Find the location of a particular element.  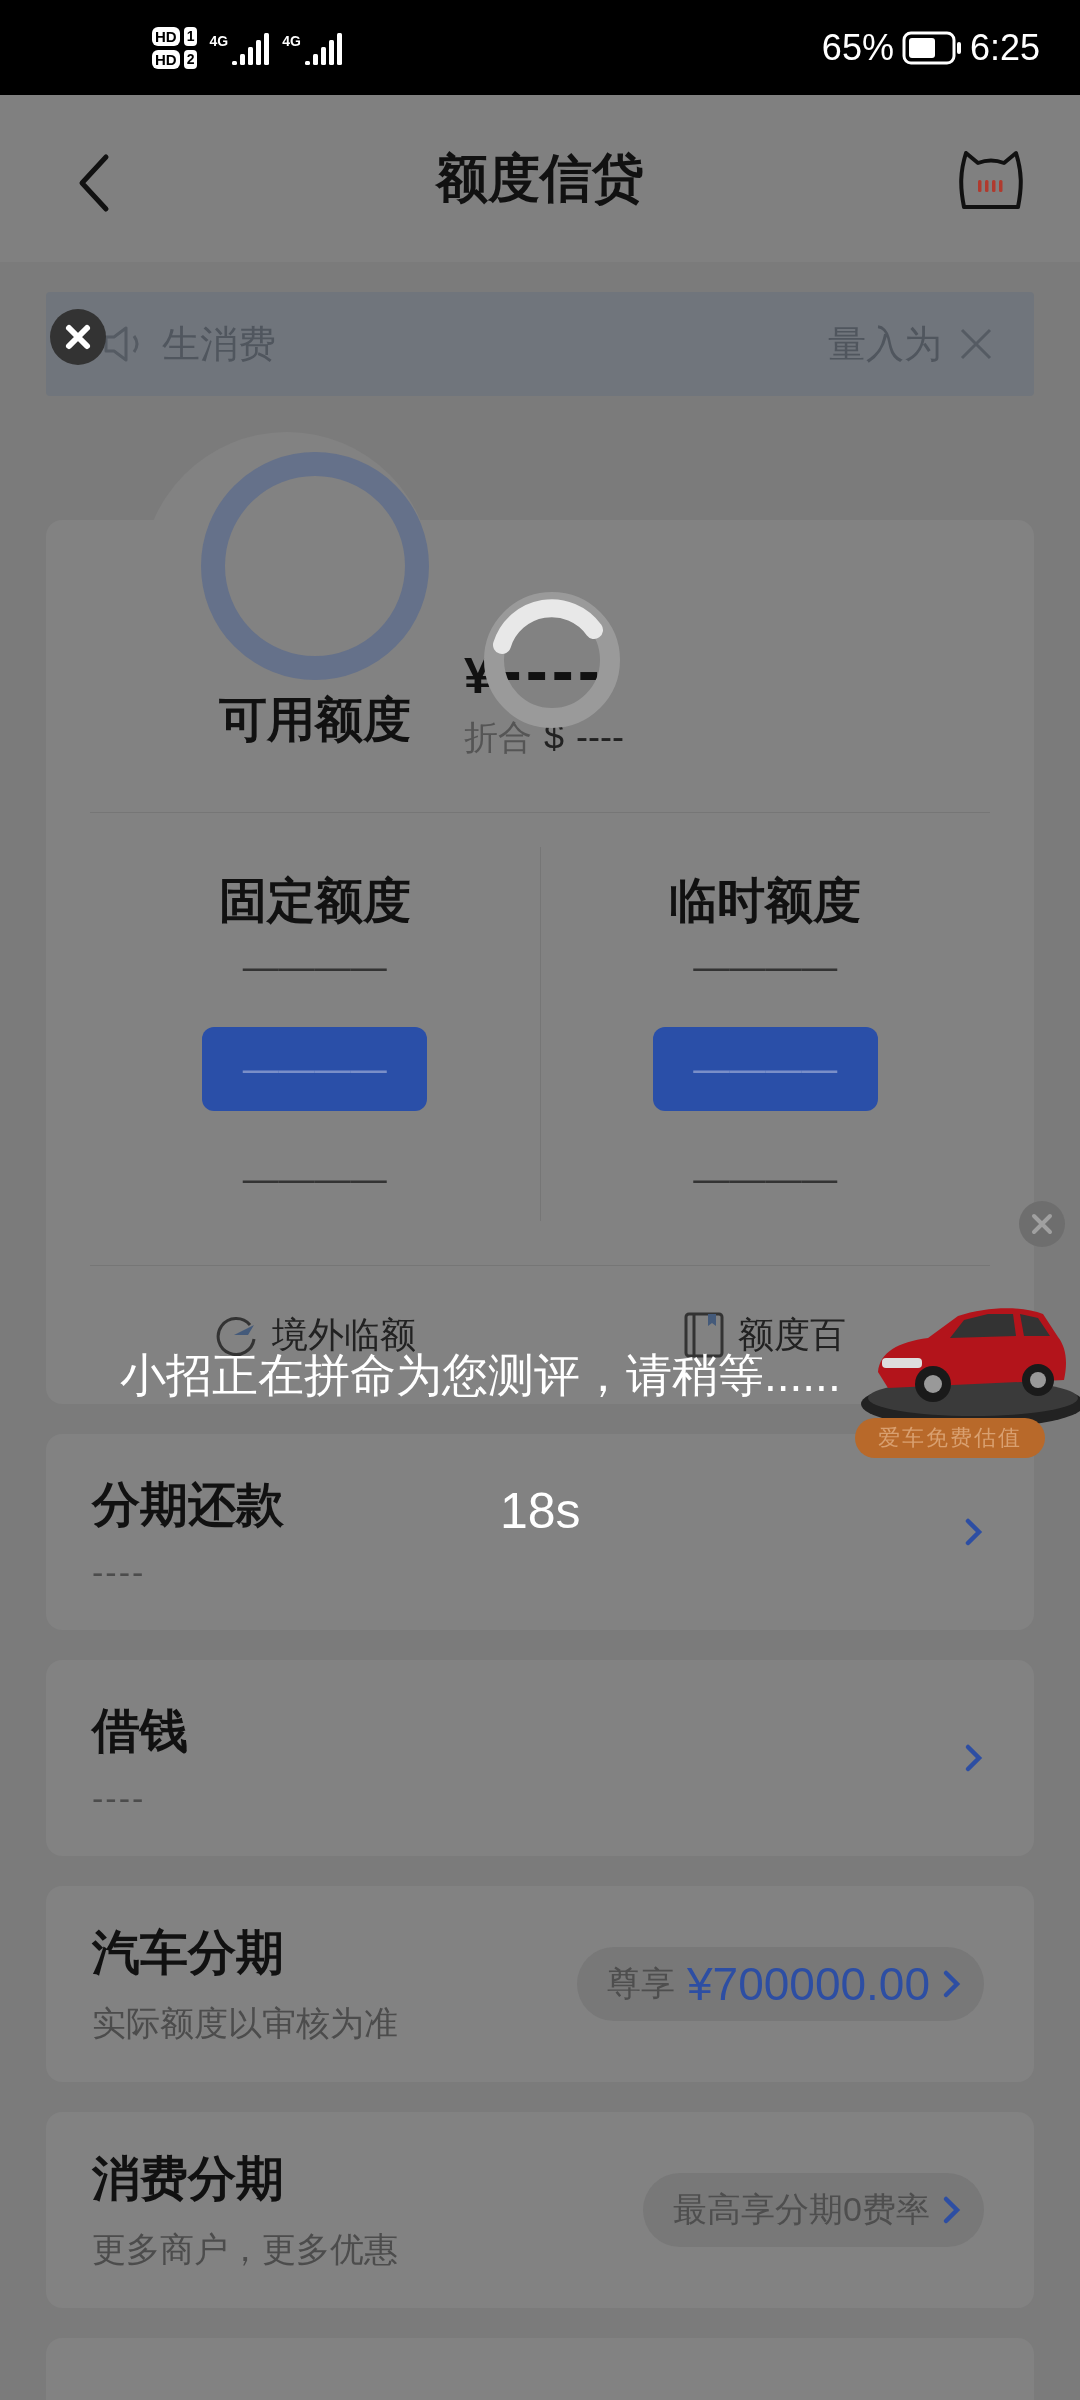

countdown-text: 18s is located at coordinates (540, 1511).